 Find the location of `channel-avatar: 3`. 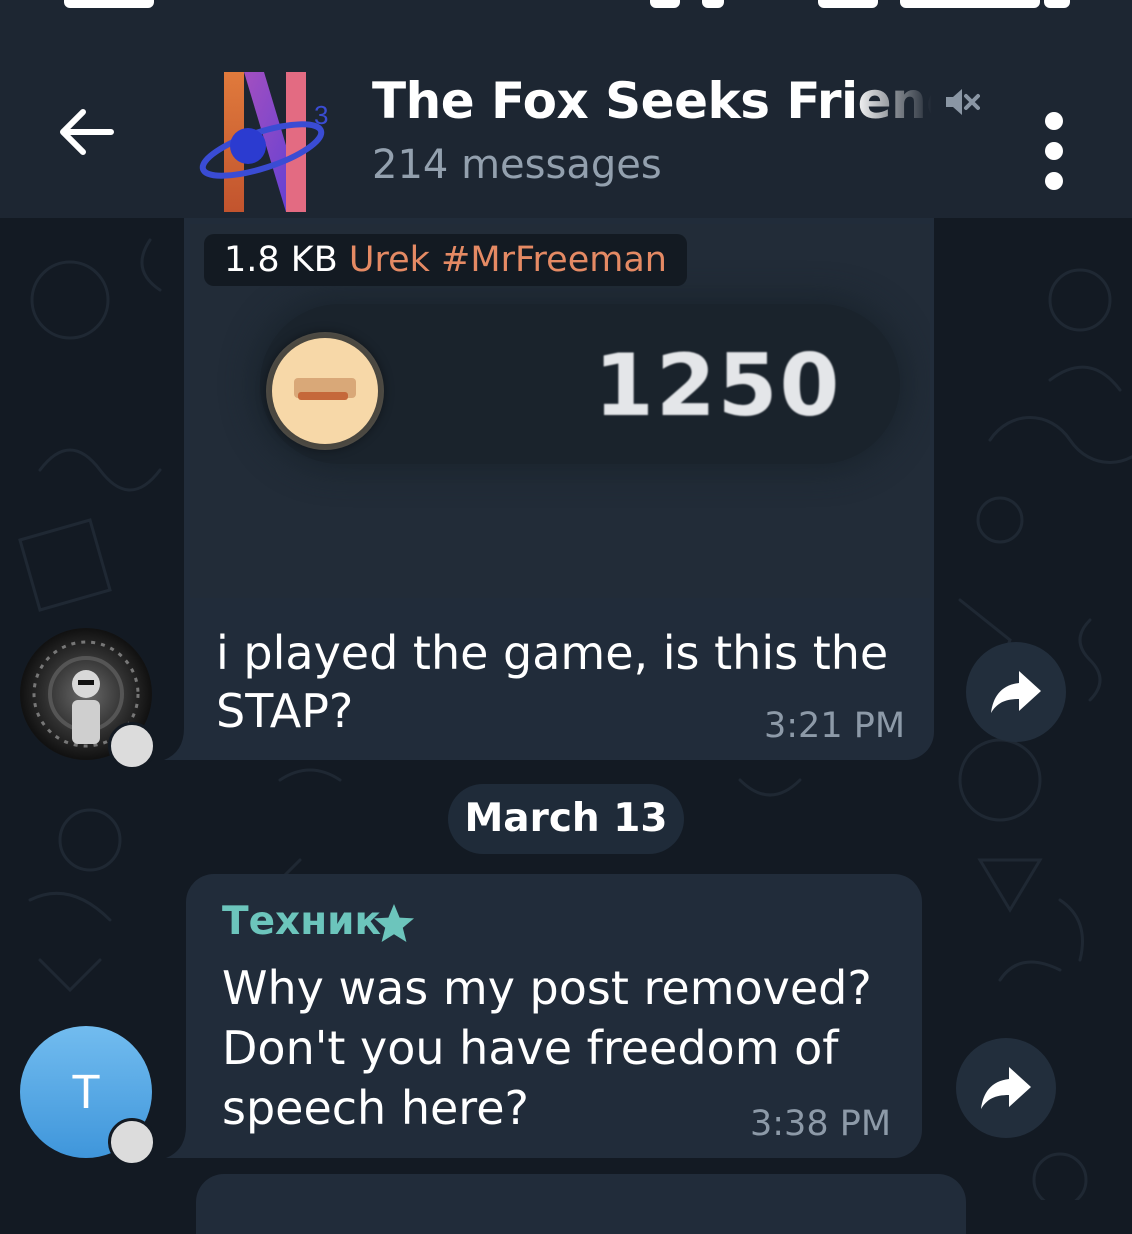

channel-avatar: 3 is located at coordinates (269, 140).